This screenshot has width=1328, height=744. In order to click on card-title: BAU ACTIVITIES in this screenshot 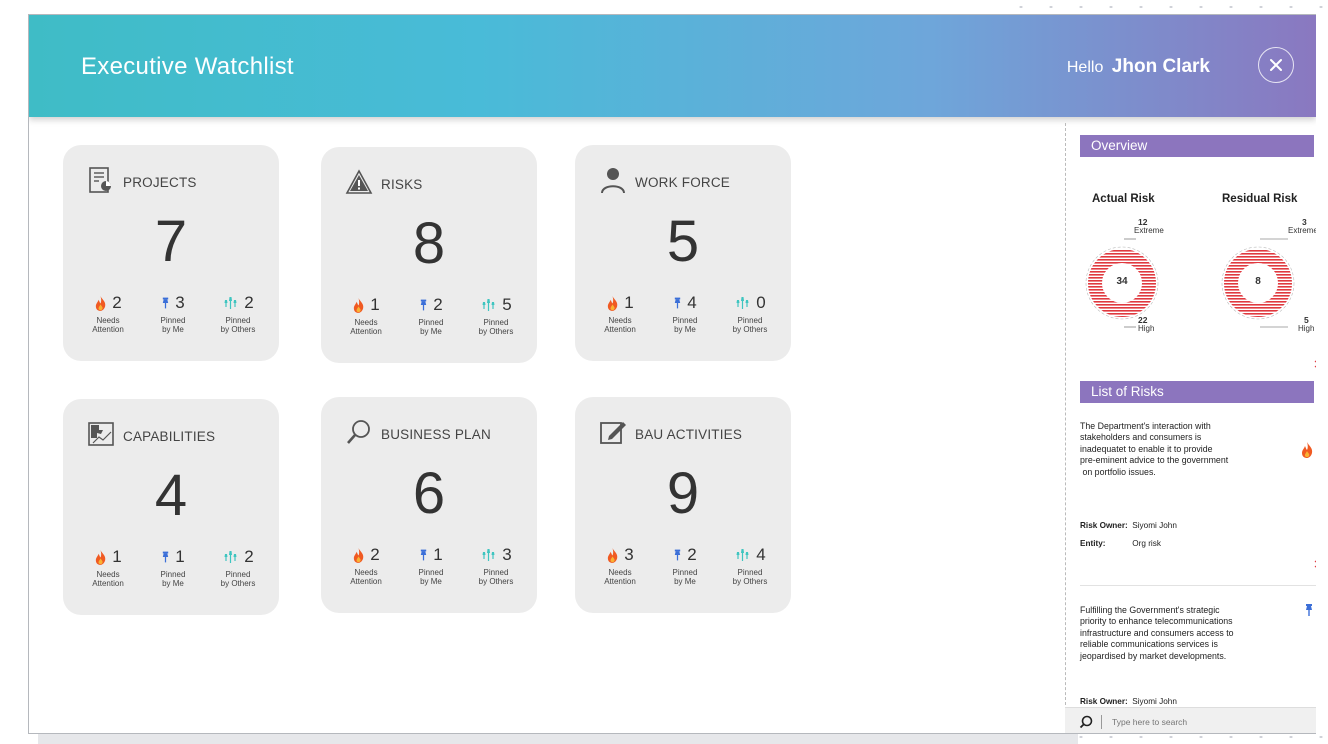, I will do `click(689, 434)`.